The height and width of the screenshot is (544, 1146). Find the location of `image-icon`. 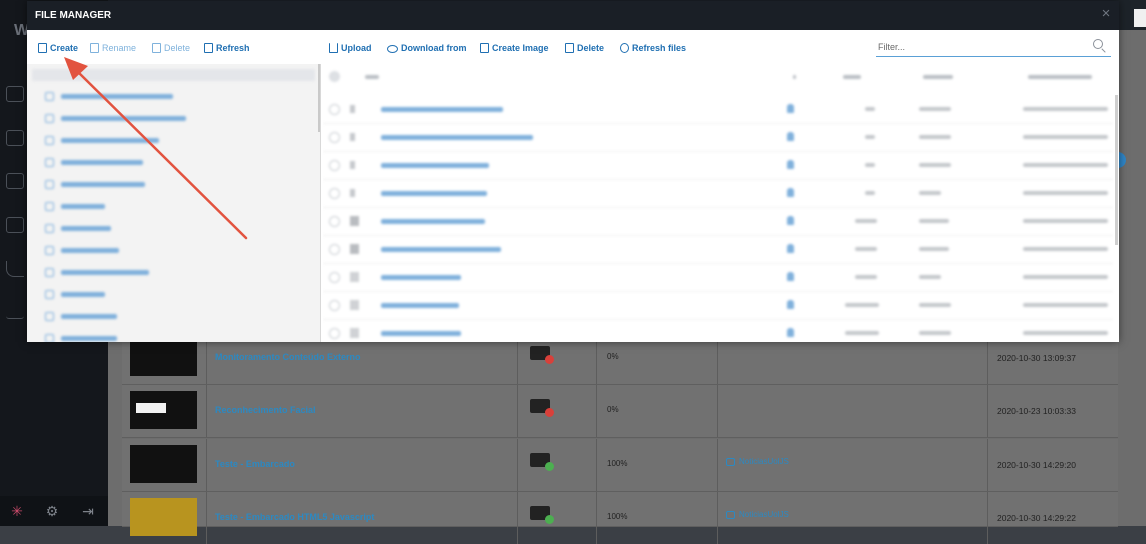

image-icon is located at coordinates (484, 48).